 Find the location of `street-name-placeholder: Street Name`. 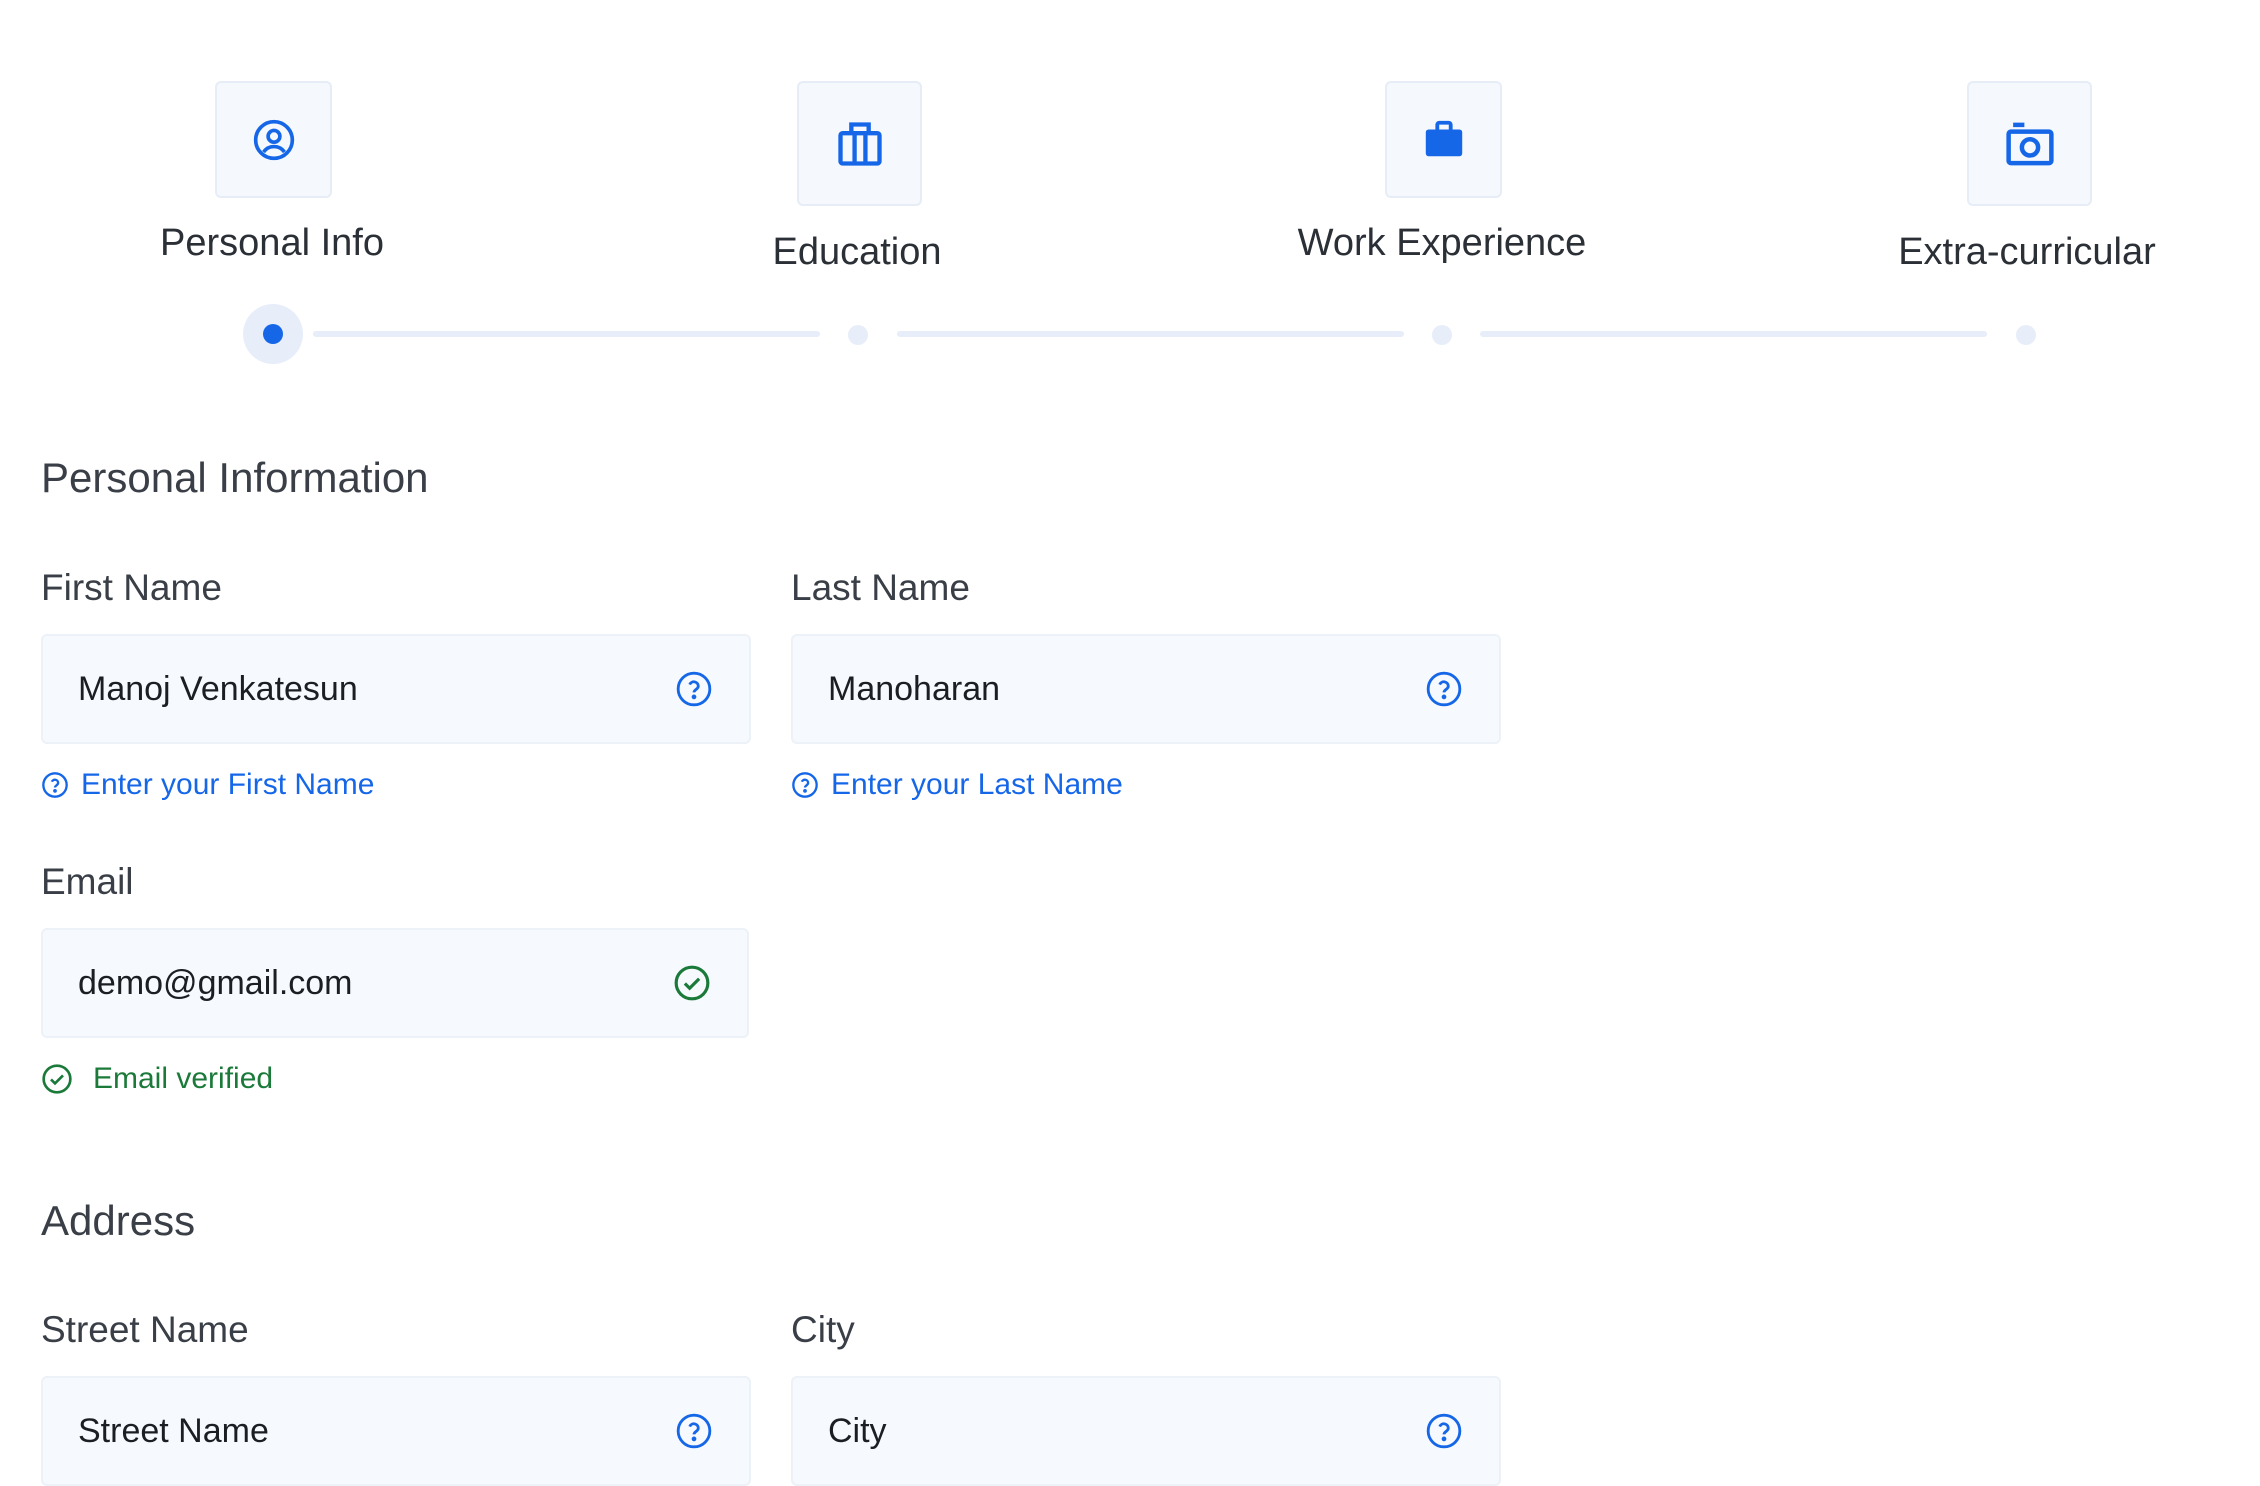

street-name-placeholder: Street Name is located at coordinates (173, 1430).